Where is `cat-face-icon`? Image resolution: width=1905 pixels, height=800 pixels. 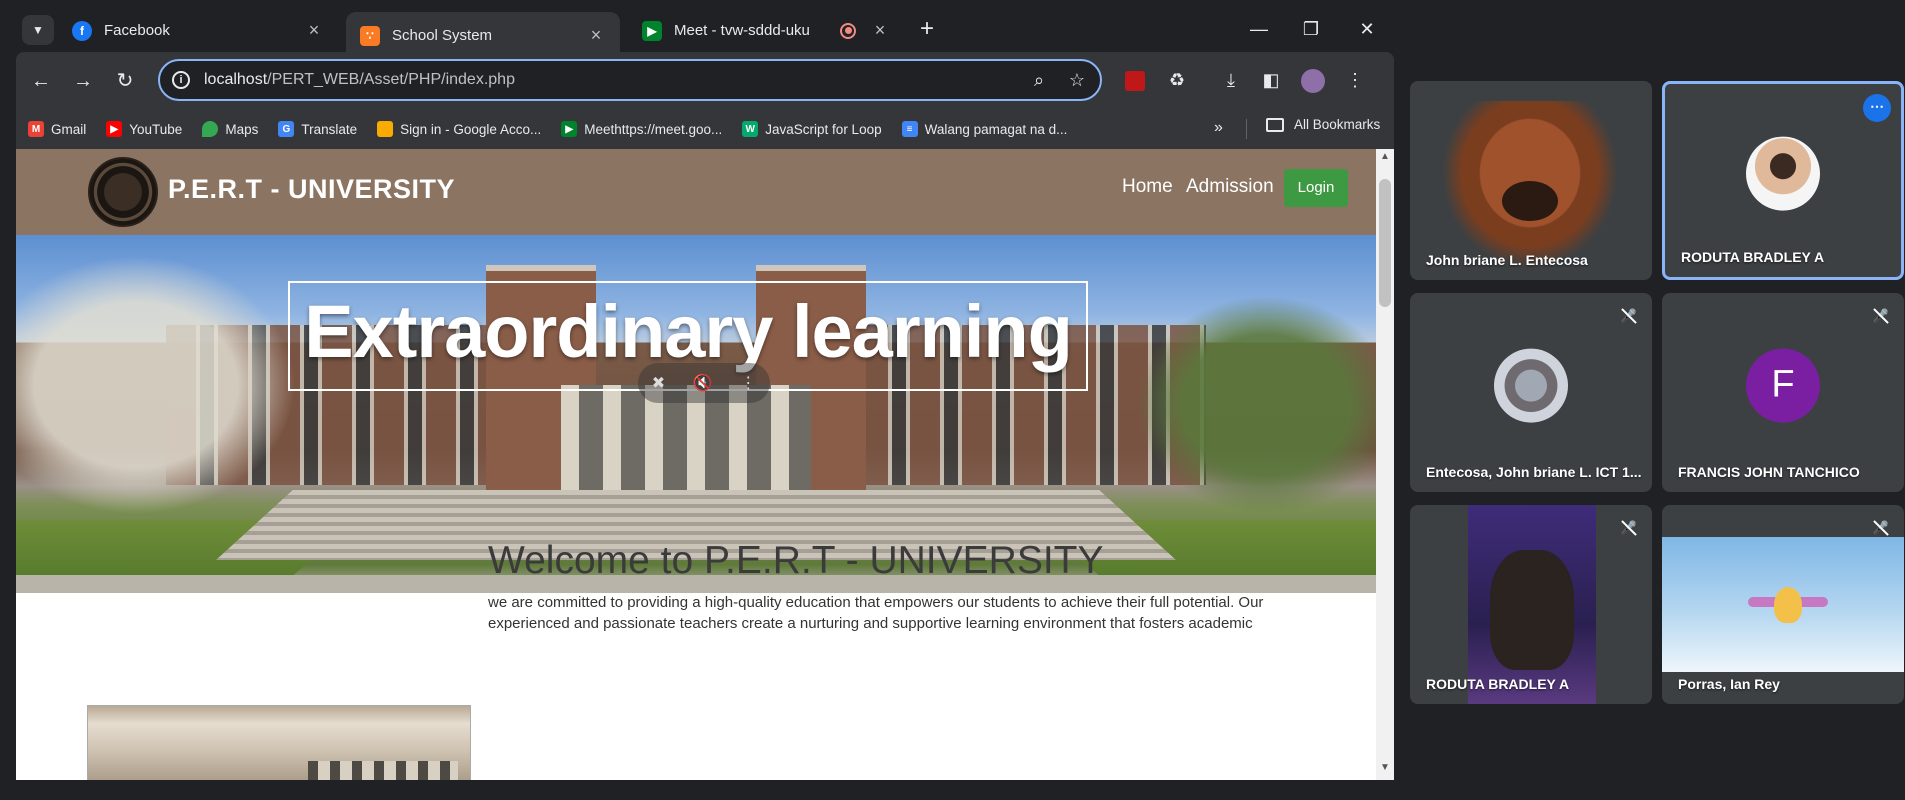 cat-face-icon is located at coordinates (1532, 610).